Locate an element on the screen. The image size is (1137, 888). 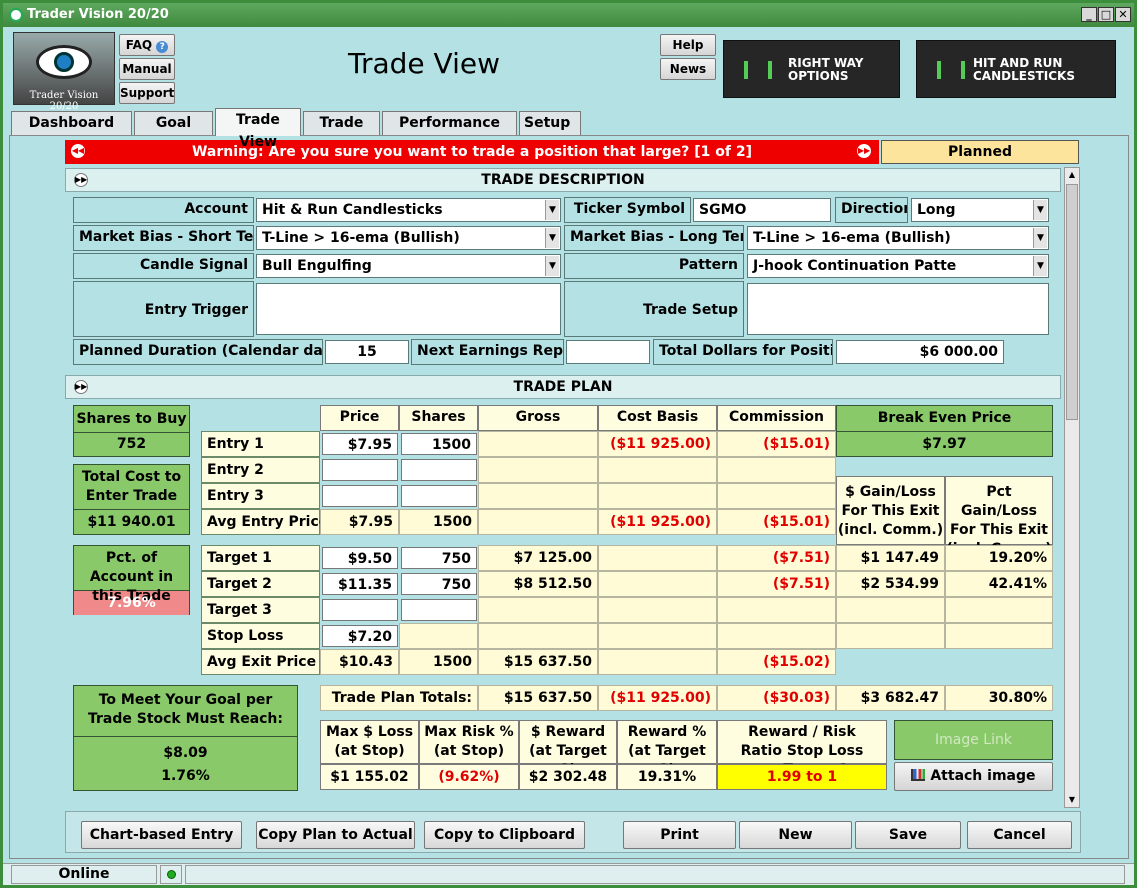
title-bar: Trader Vision 20/20 _ □ ✕ is located at coordinates (568, 15).